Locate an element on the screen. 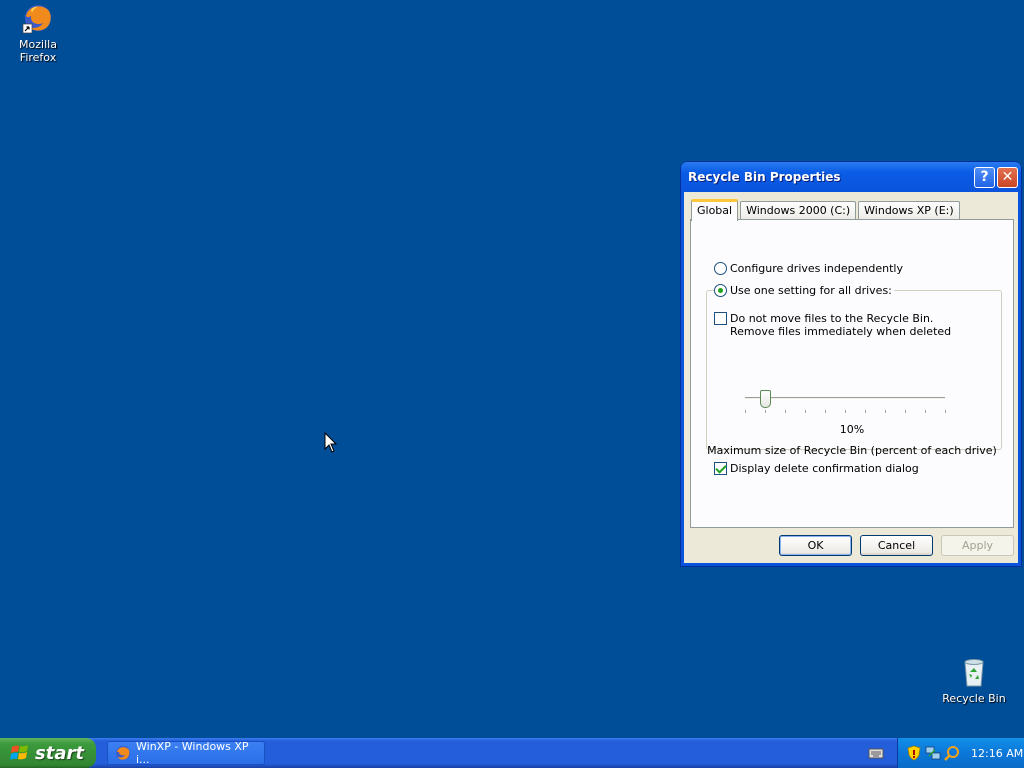 The height and width of the screenshot is (768, 1024). search-icon is located at coordinates (952, 753).